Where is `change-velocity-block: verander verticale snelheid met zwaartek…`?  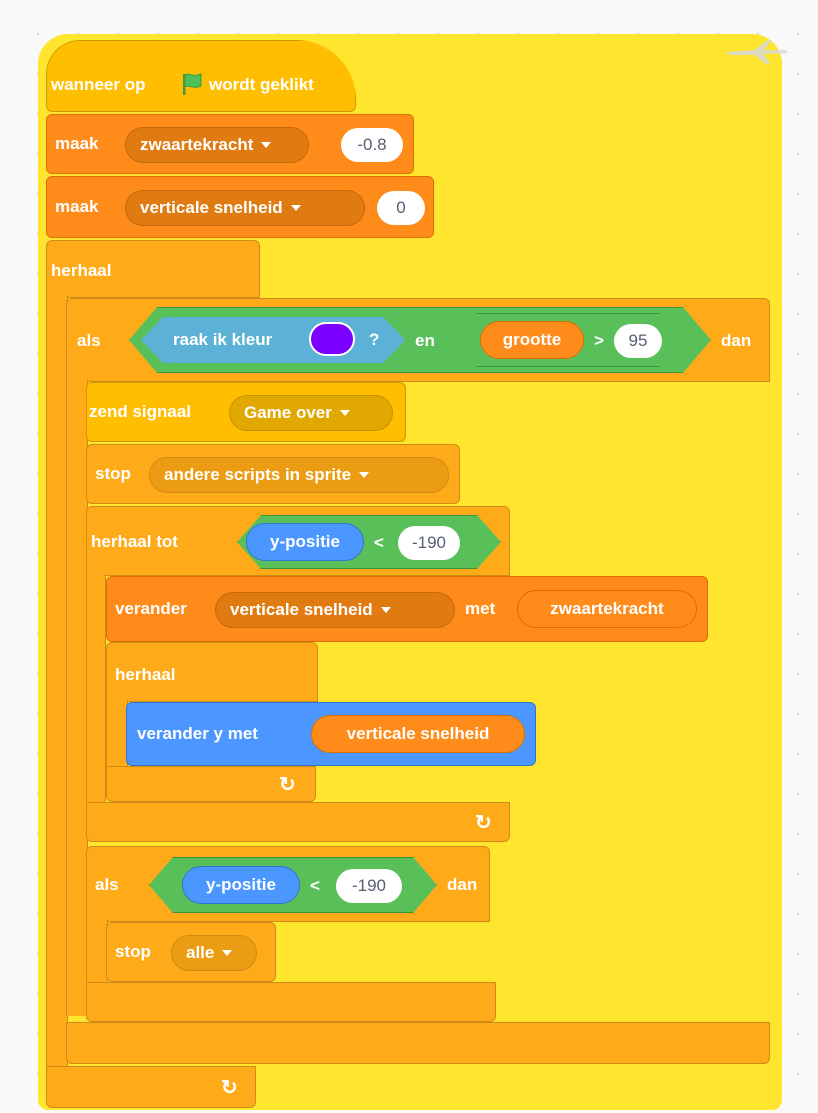
change-velocity-block: verander verticale snelheid met zwaartek… is located at coordinates (407, 609).